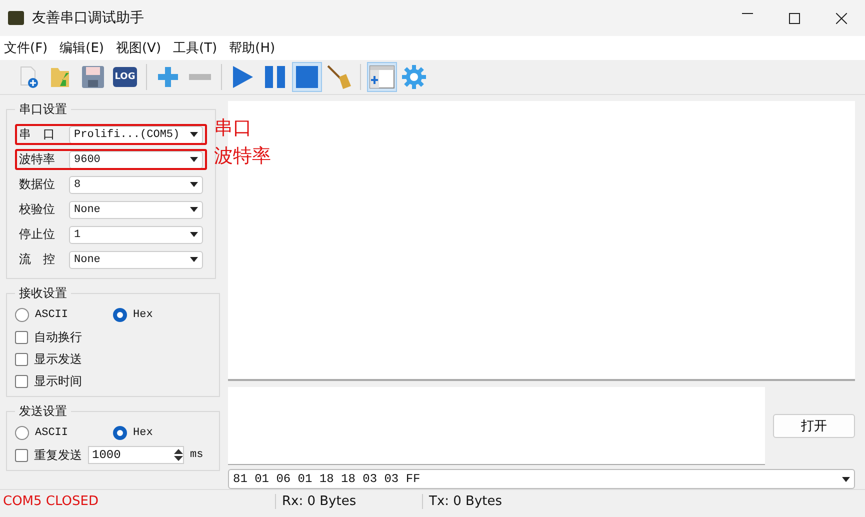 The image size is (865, 517). Describe the element at coordinates (136, 185) in the screenshot. I see `dropdown: 8` at that location.